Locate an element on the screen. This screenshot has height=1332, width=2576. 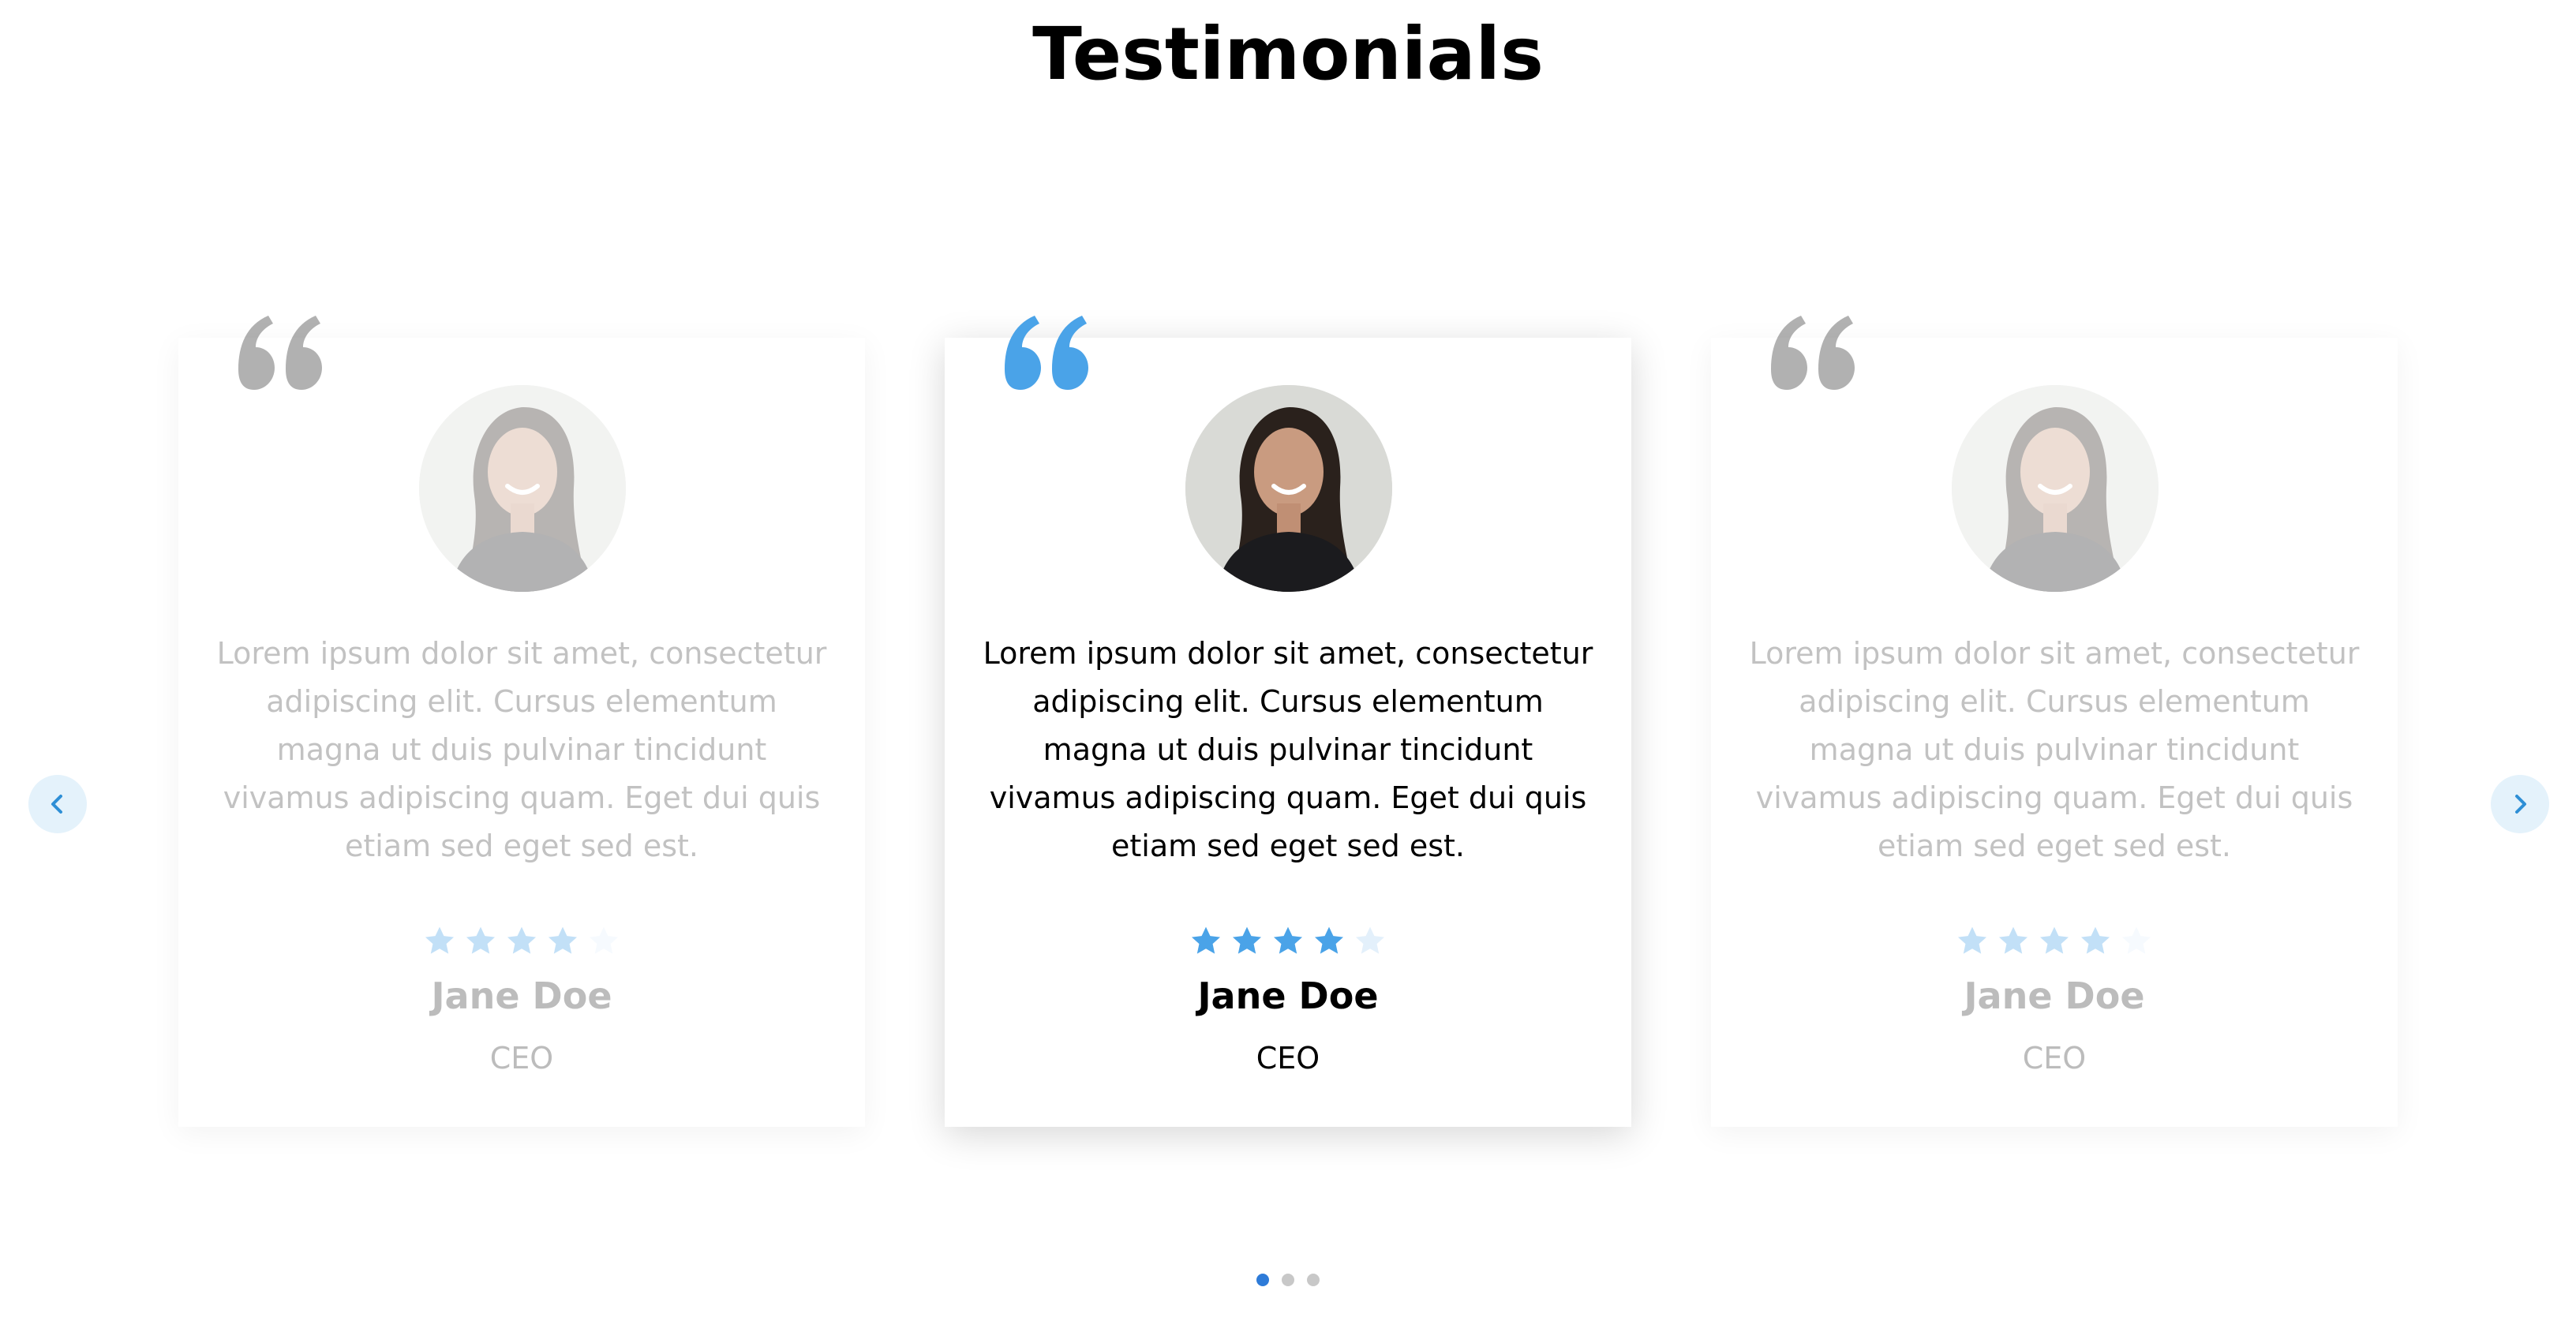
carousel-prev-button is located at coordinates (57, 804).